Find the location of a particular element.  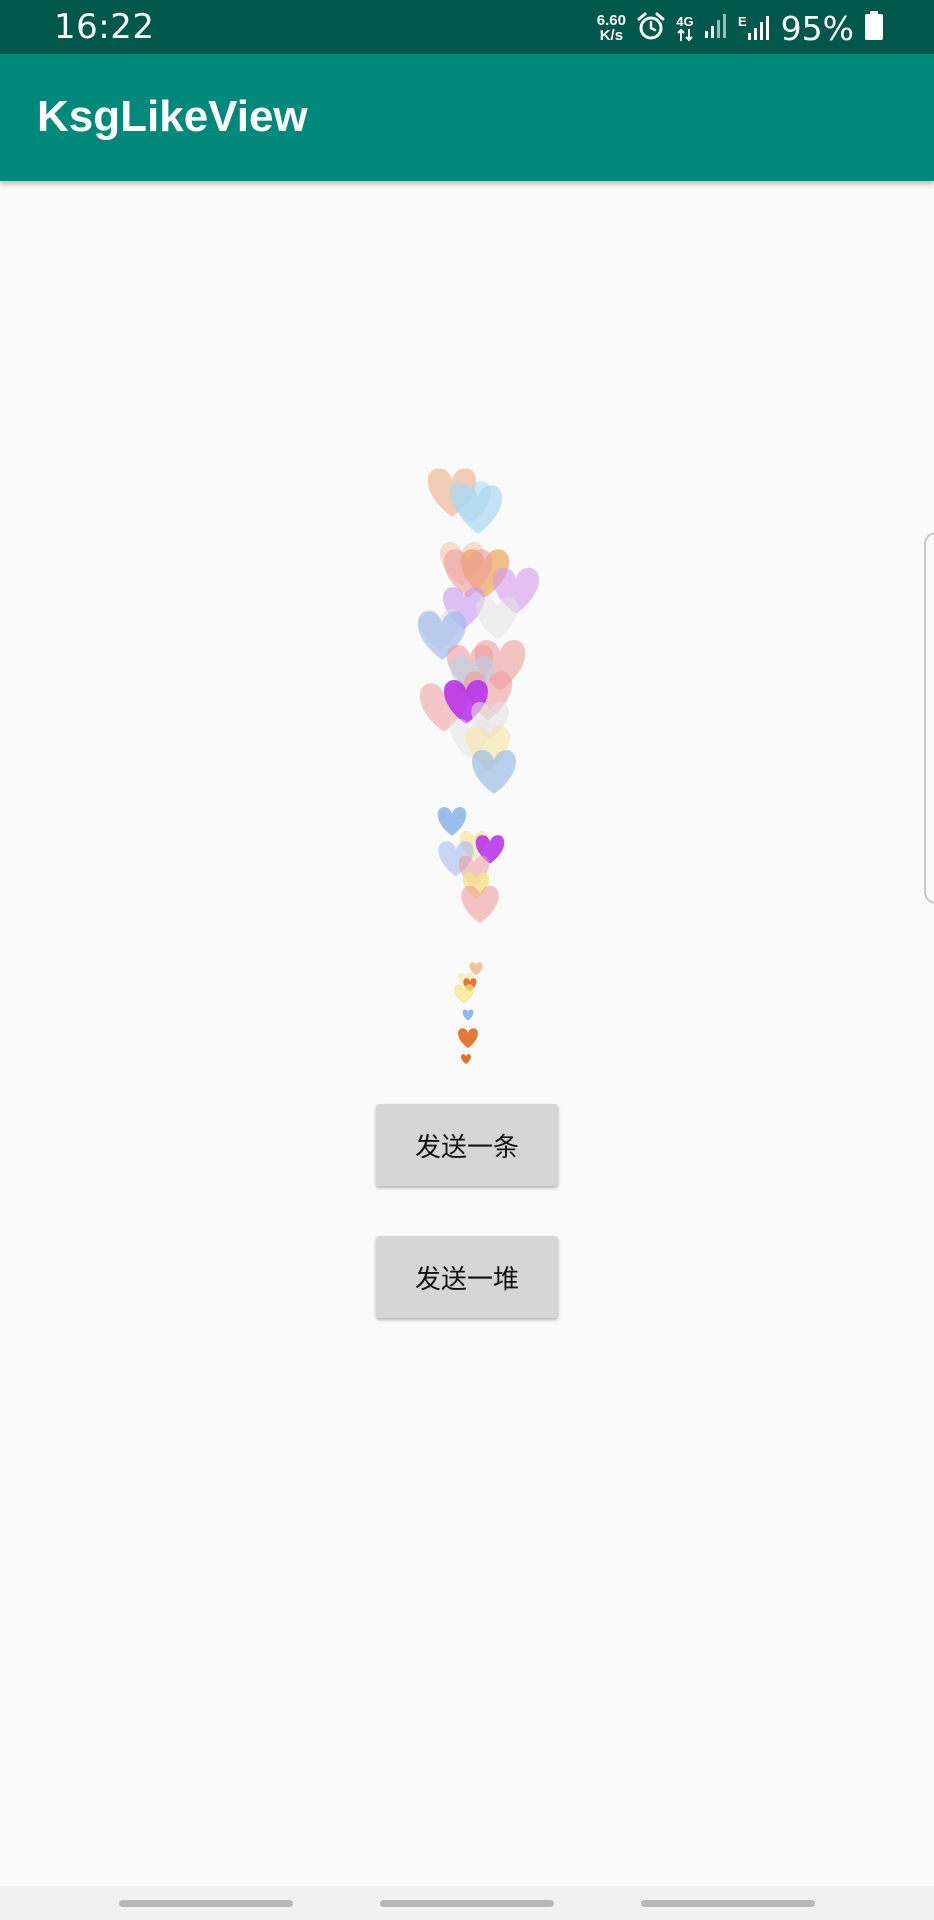

send-many-button: 发送一堆 is located at coordinates (467, 1277).